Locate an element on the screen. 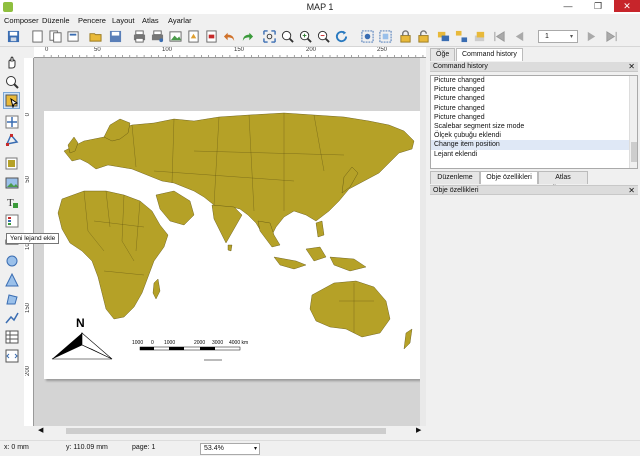  add-shape-icon is located at coordinates (11, 260).